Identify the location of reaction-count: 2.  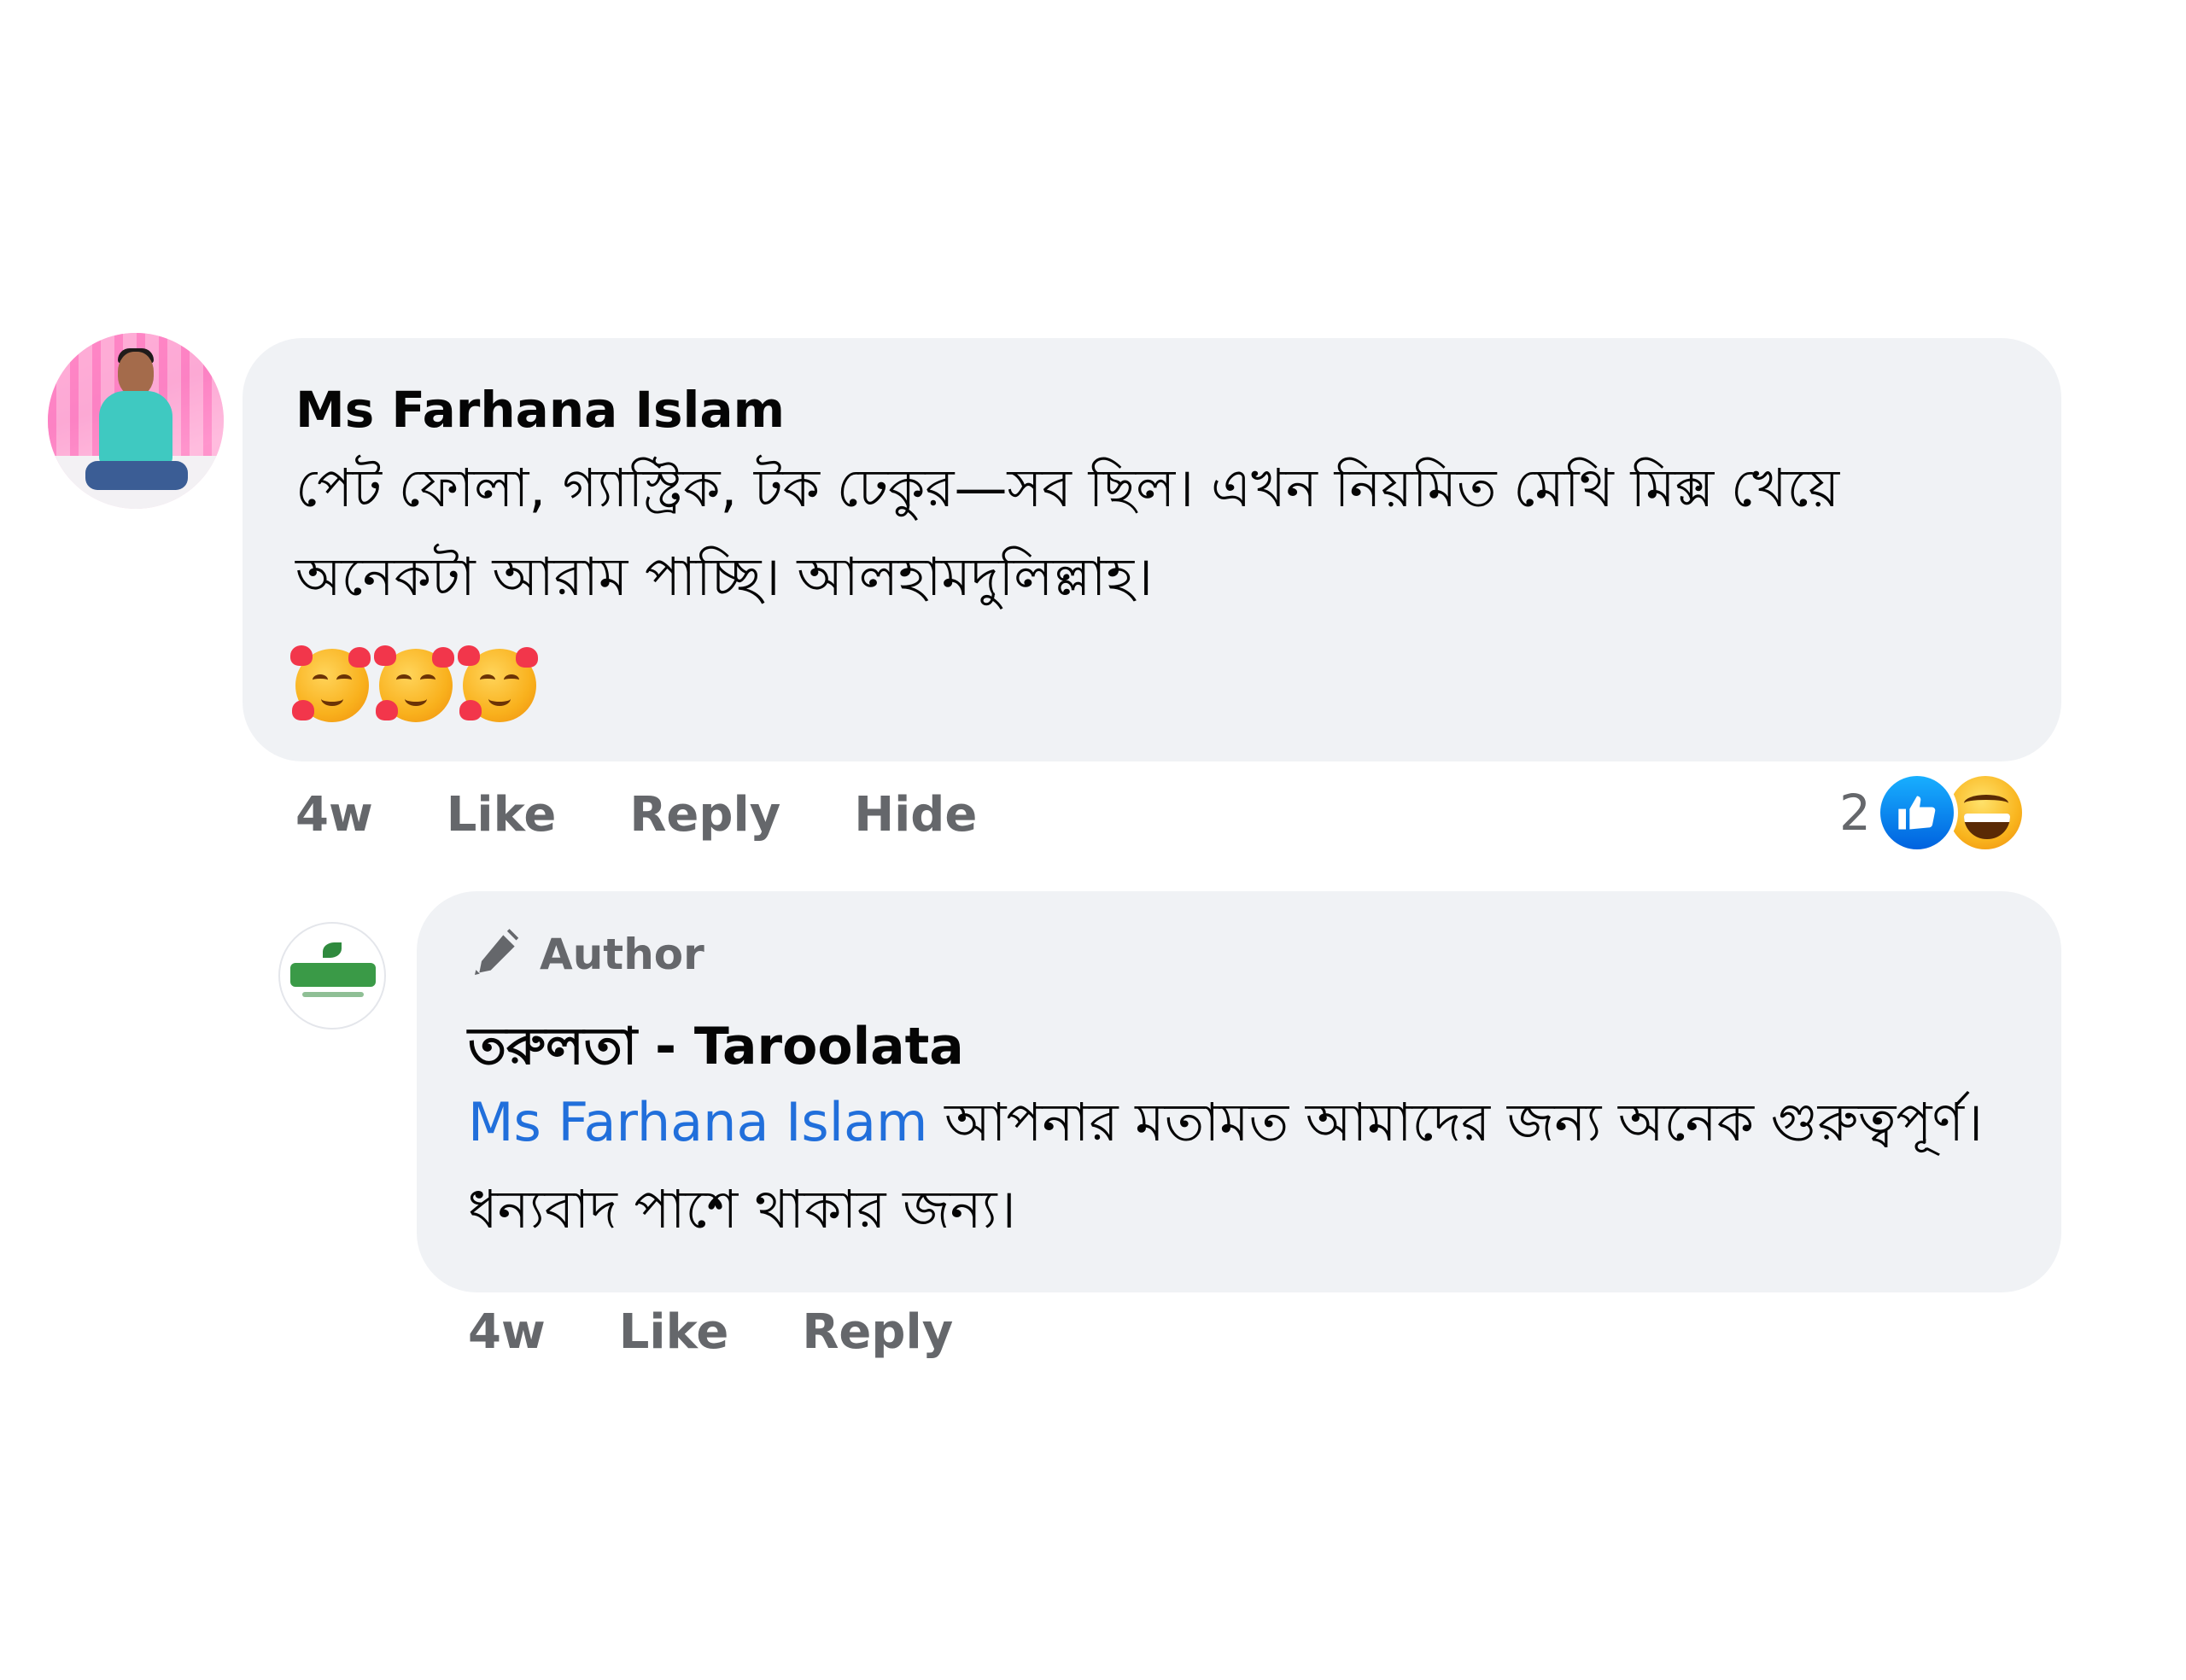
(1855, 813).